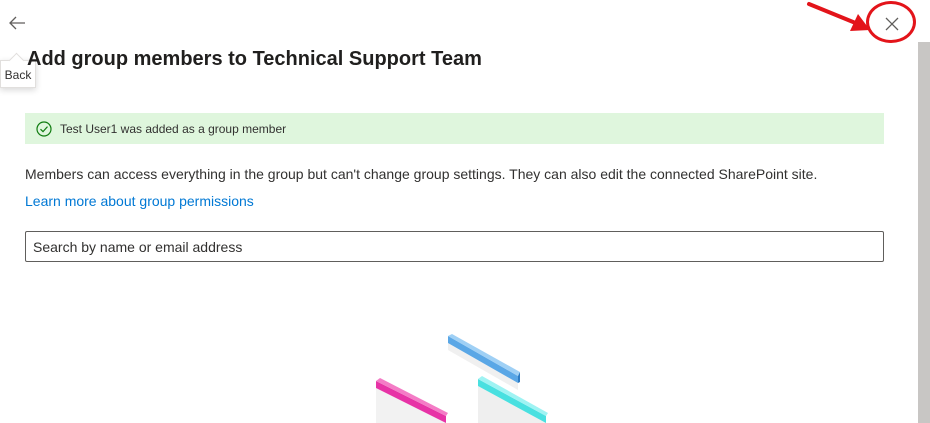 The image size is (930, 423). I want to click on success-message: Test User1 was added as a group member, so click(173, 128).